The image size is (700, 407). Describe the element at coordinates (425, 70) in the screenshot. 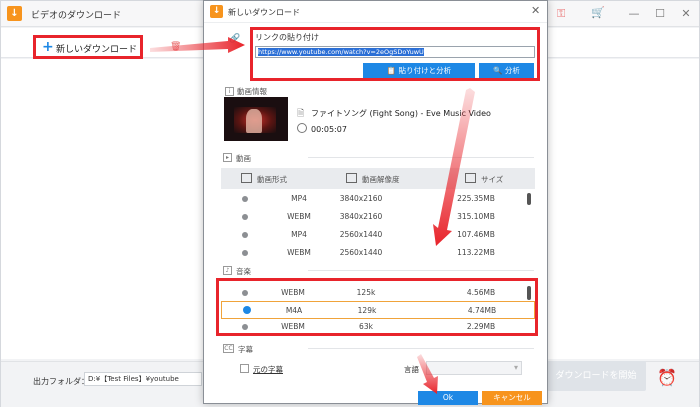

I see `paste-and-analyze-label: 貼り付けと分析` at that location.